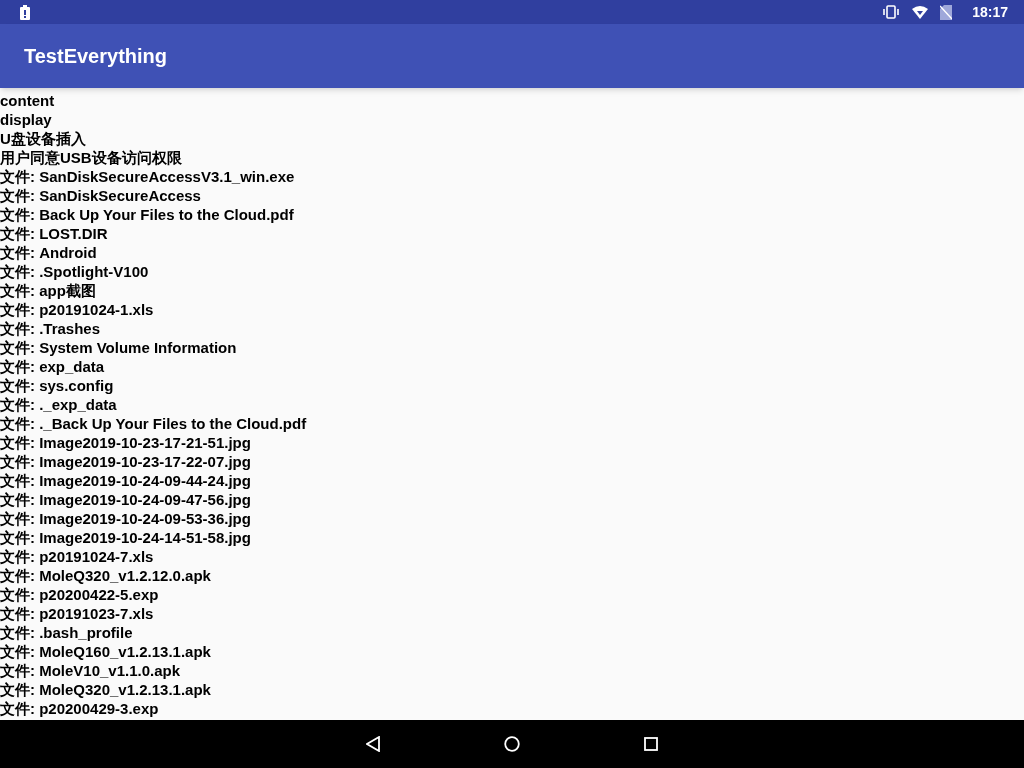 Image resolution: width=1024 pixels, height=768 pixels. I want to click on log-line: 文件: MoleQ320_v1.2.13.1.apk, so click(105, 689).